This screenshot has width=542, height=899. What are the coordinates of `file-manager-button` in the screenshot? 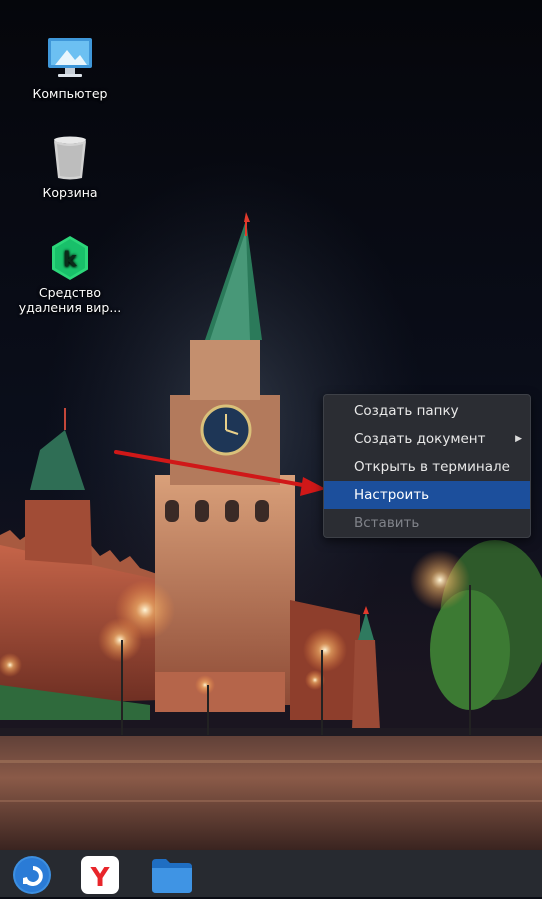 It's located at (172, 875).